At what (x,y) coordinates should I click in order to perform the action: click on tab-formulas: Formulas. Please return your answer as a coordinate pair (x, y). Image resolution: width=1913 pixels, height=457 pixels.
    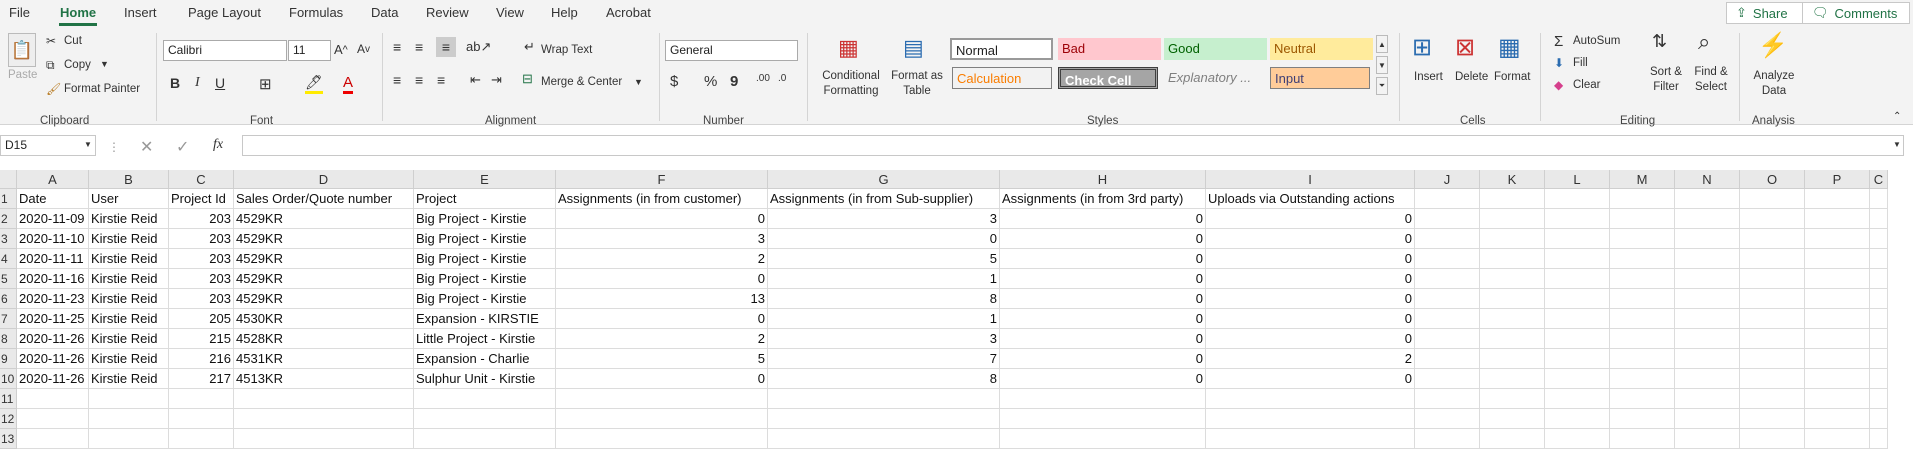
    Looking at the image, I should click on (316, 12).